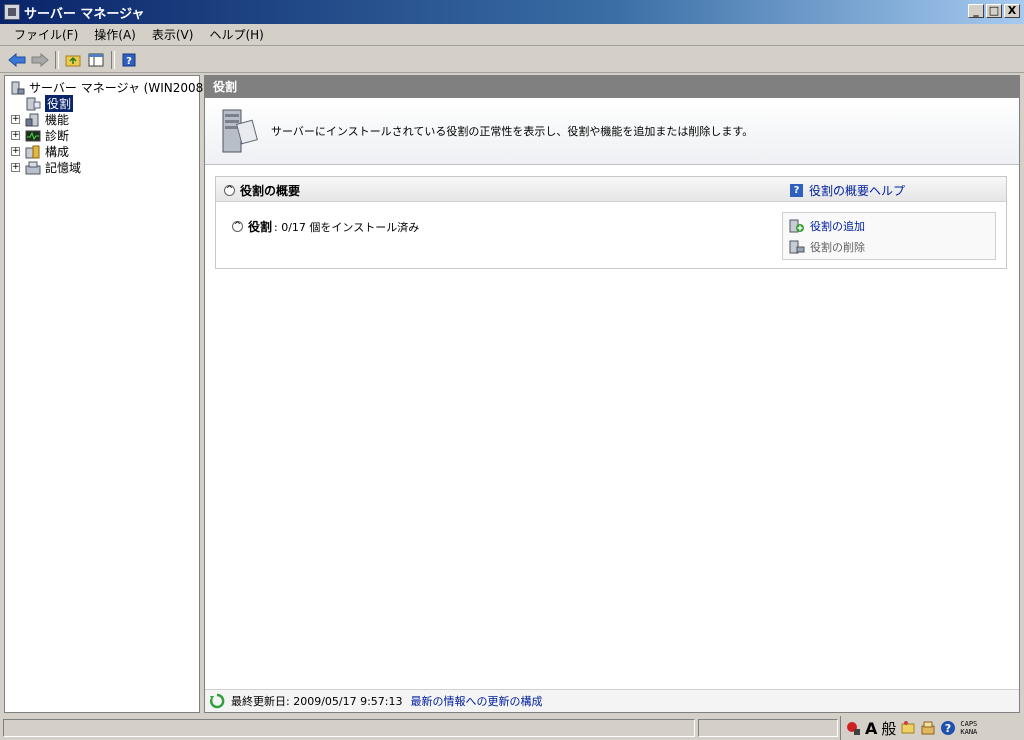  What do you see at coordinates (84, 14) in the screenshot?
I see `window-title: サーバー マネージャ` at bounding box center [84, 14].